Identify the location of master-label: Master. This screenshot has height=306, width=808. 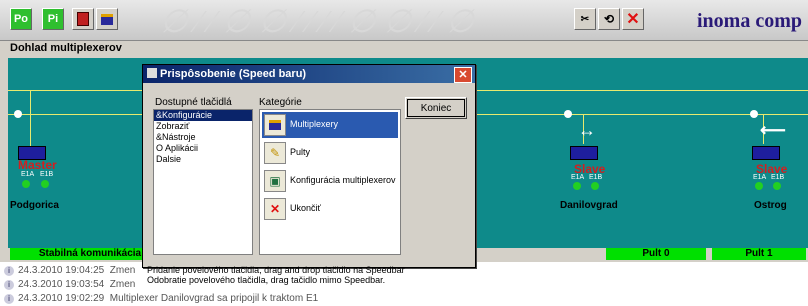
(37, 165).